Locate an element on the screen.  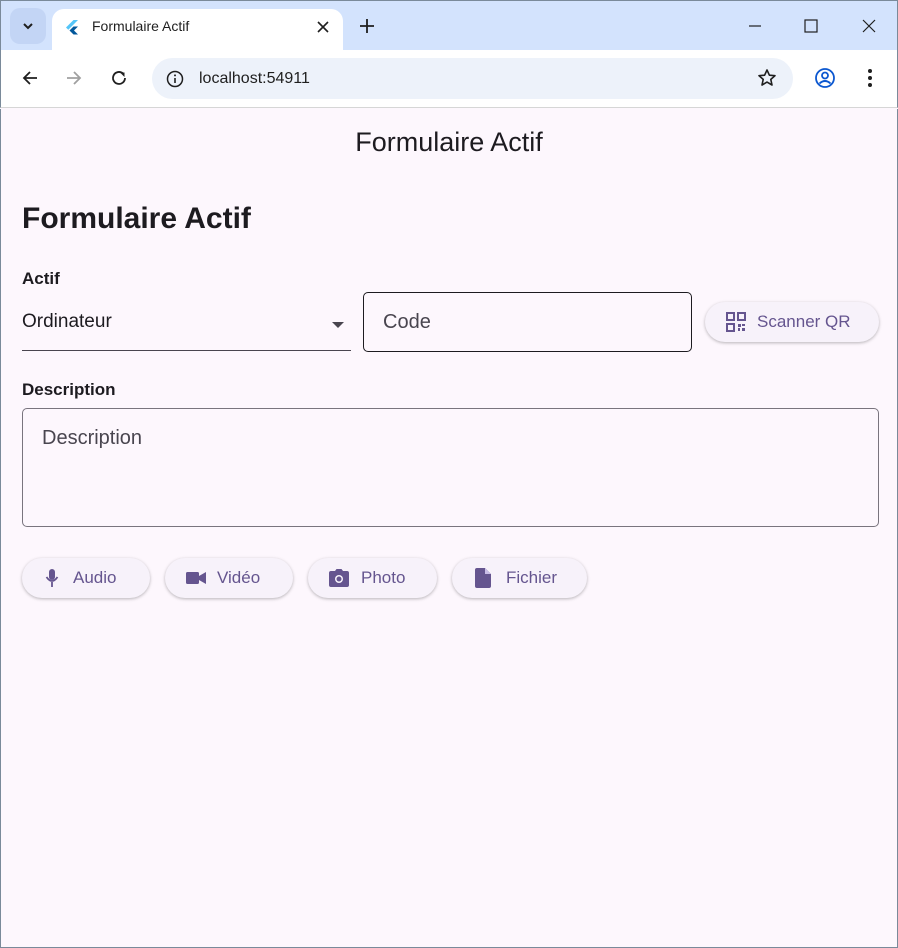
close-window-icon is located at coordinates (869, 26).